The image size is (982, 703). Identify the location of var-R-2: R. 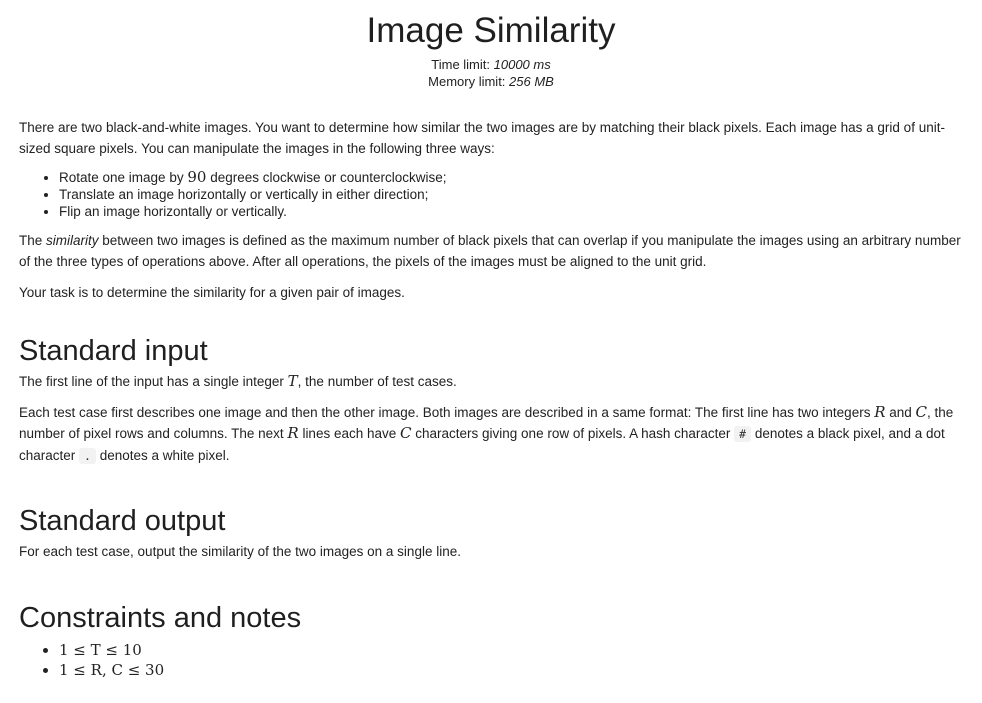
(293, 433).